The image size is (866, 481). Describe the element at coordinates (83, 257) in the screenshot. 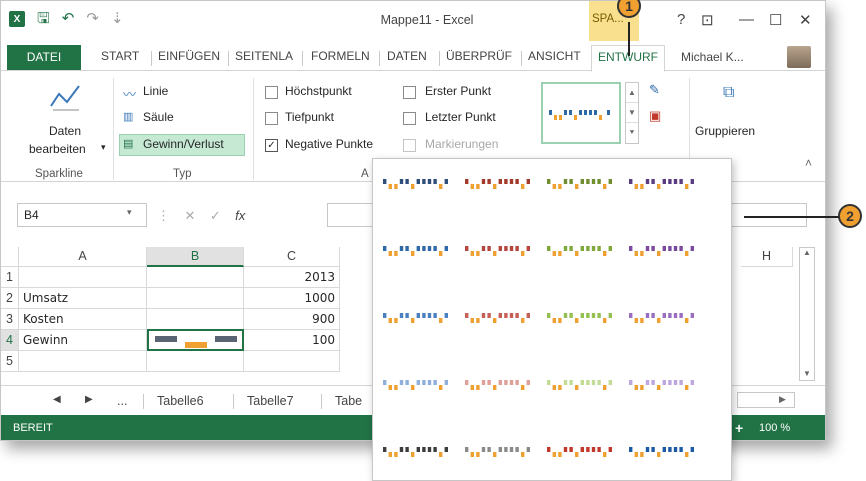

I see `column-header-a: A` at that location.